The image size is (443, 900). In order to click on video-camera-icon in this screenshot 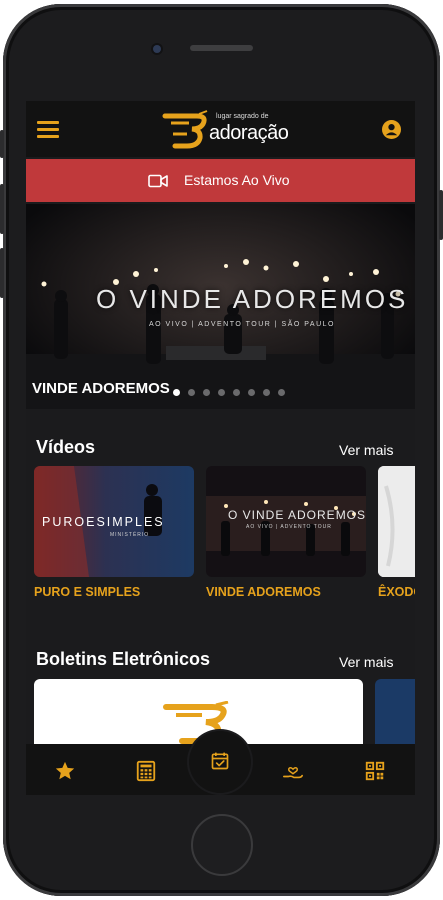, I will do `click(158, 181)`.